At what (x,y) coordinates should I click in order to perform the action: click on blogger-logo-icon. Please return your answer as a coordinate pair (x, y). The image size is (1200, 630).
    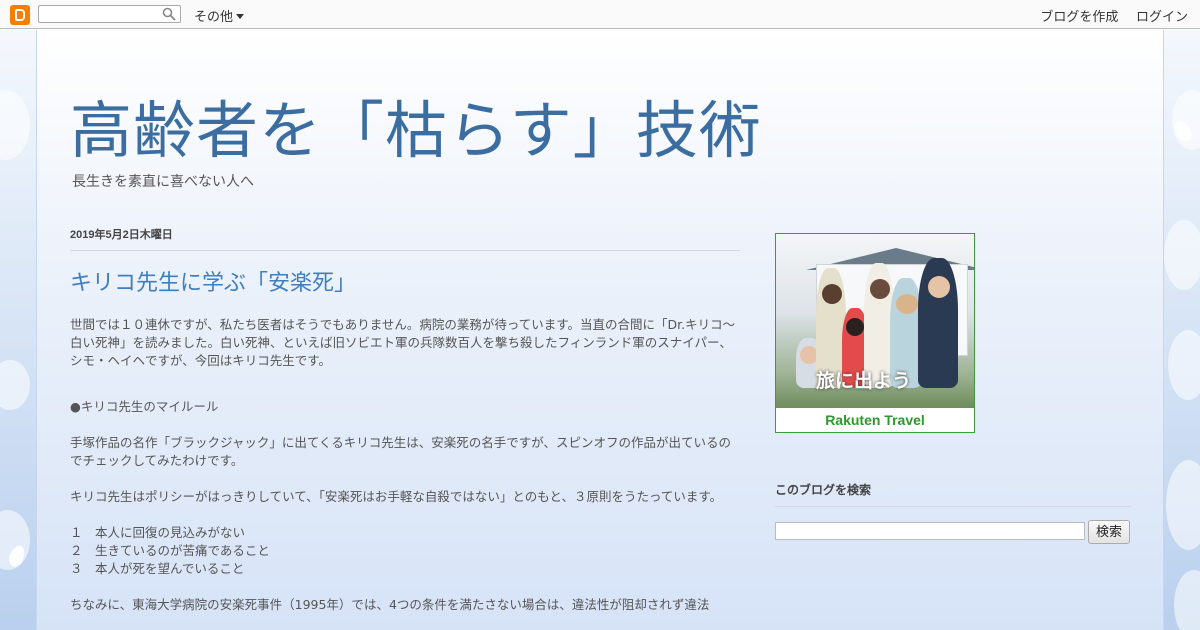
    Looking at the image, I should click on (20, 15).